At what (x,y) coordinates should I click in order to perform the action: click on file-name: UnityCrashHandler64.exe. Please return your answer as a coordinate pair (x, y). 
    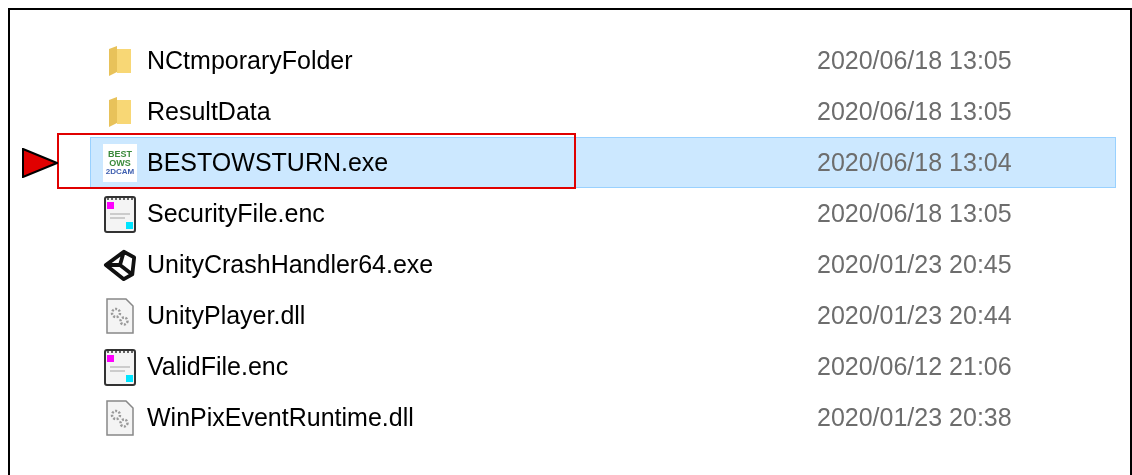
    Looking at the image, I should click on (291, 264).